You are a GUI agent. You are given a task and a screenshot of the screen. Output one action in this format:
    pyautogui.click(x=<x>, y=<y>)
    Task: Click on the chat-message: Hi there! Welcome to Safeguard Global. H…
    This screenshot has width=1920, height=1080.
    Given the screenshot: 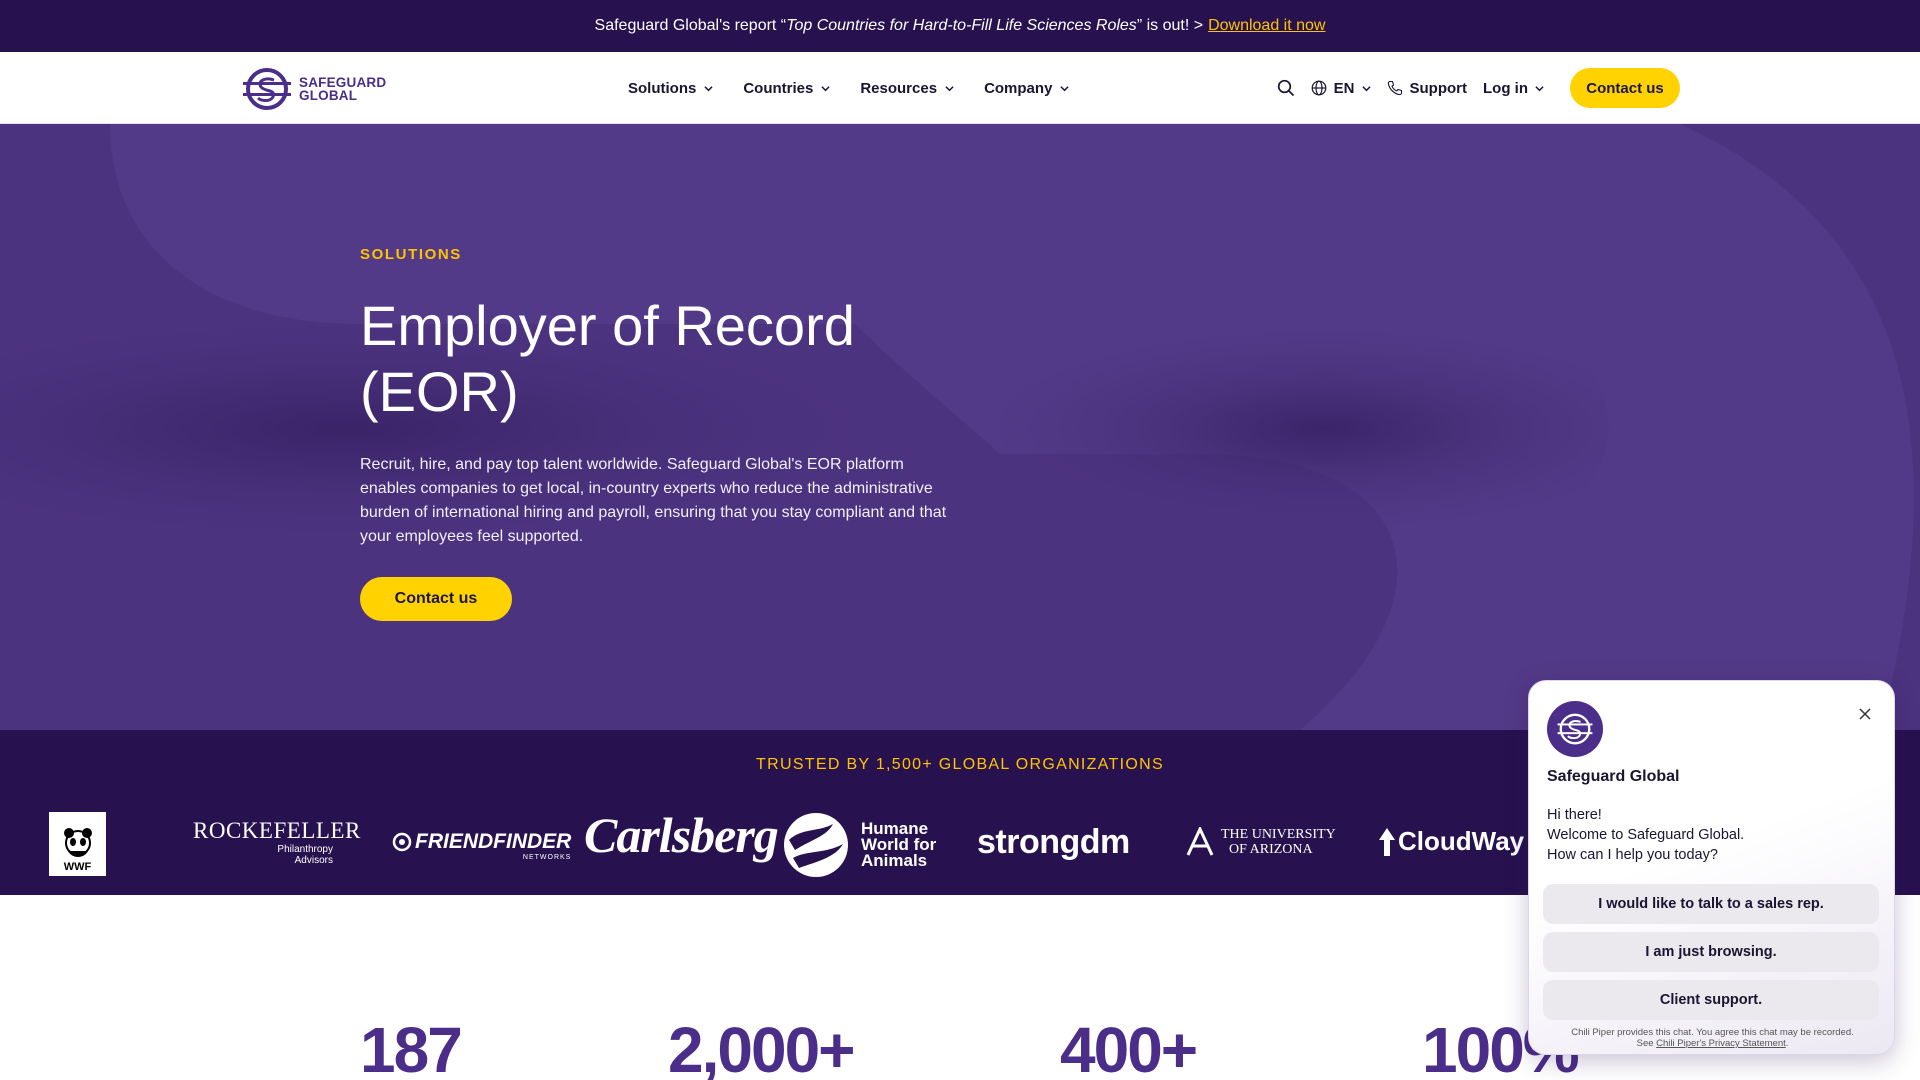 What is the action you would take?
    pyautogui.click(x=1645, y=835)
    